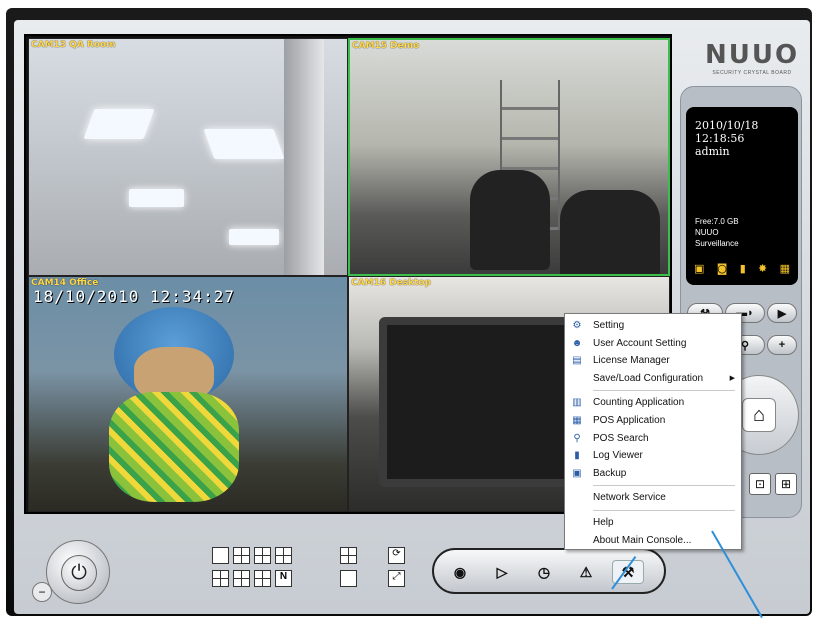  Describe the element at coordinates (653, 439) in the screenshot. I see `menu-item-pos-search: ⚲ POS Search` at that location.